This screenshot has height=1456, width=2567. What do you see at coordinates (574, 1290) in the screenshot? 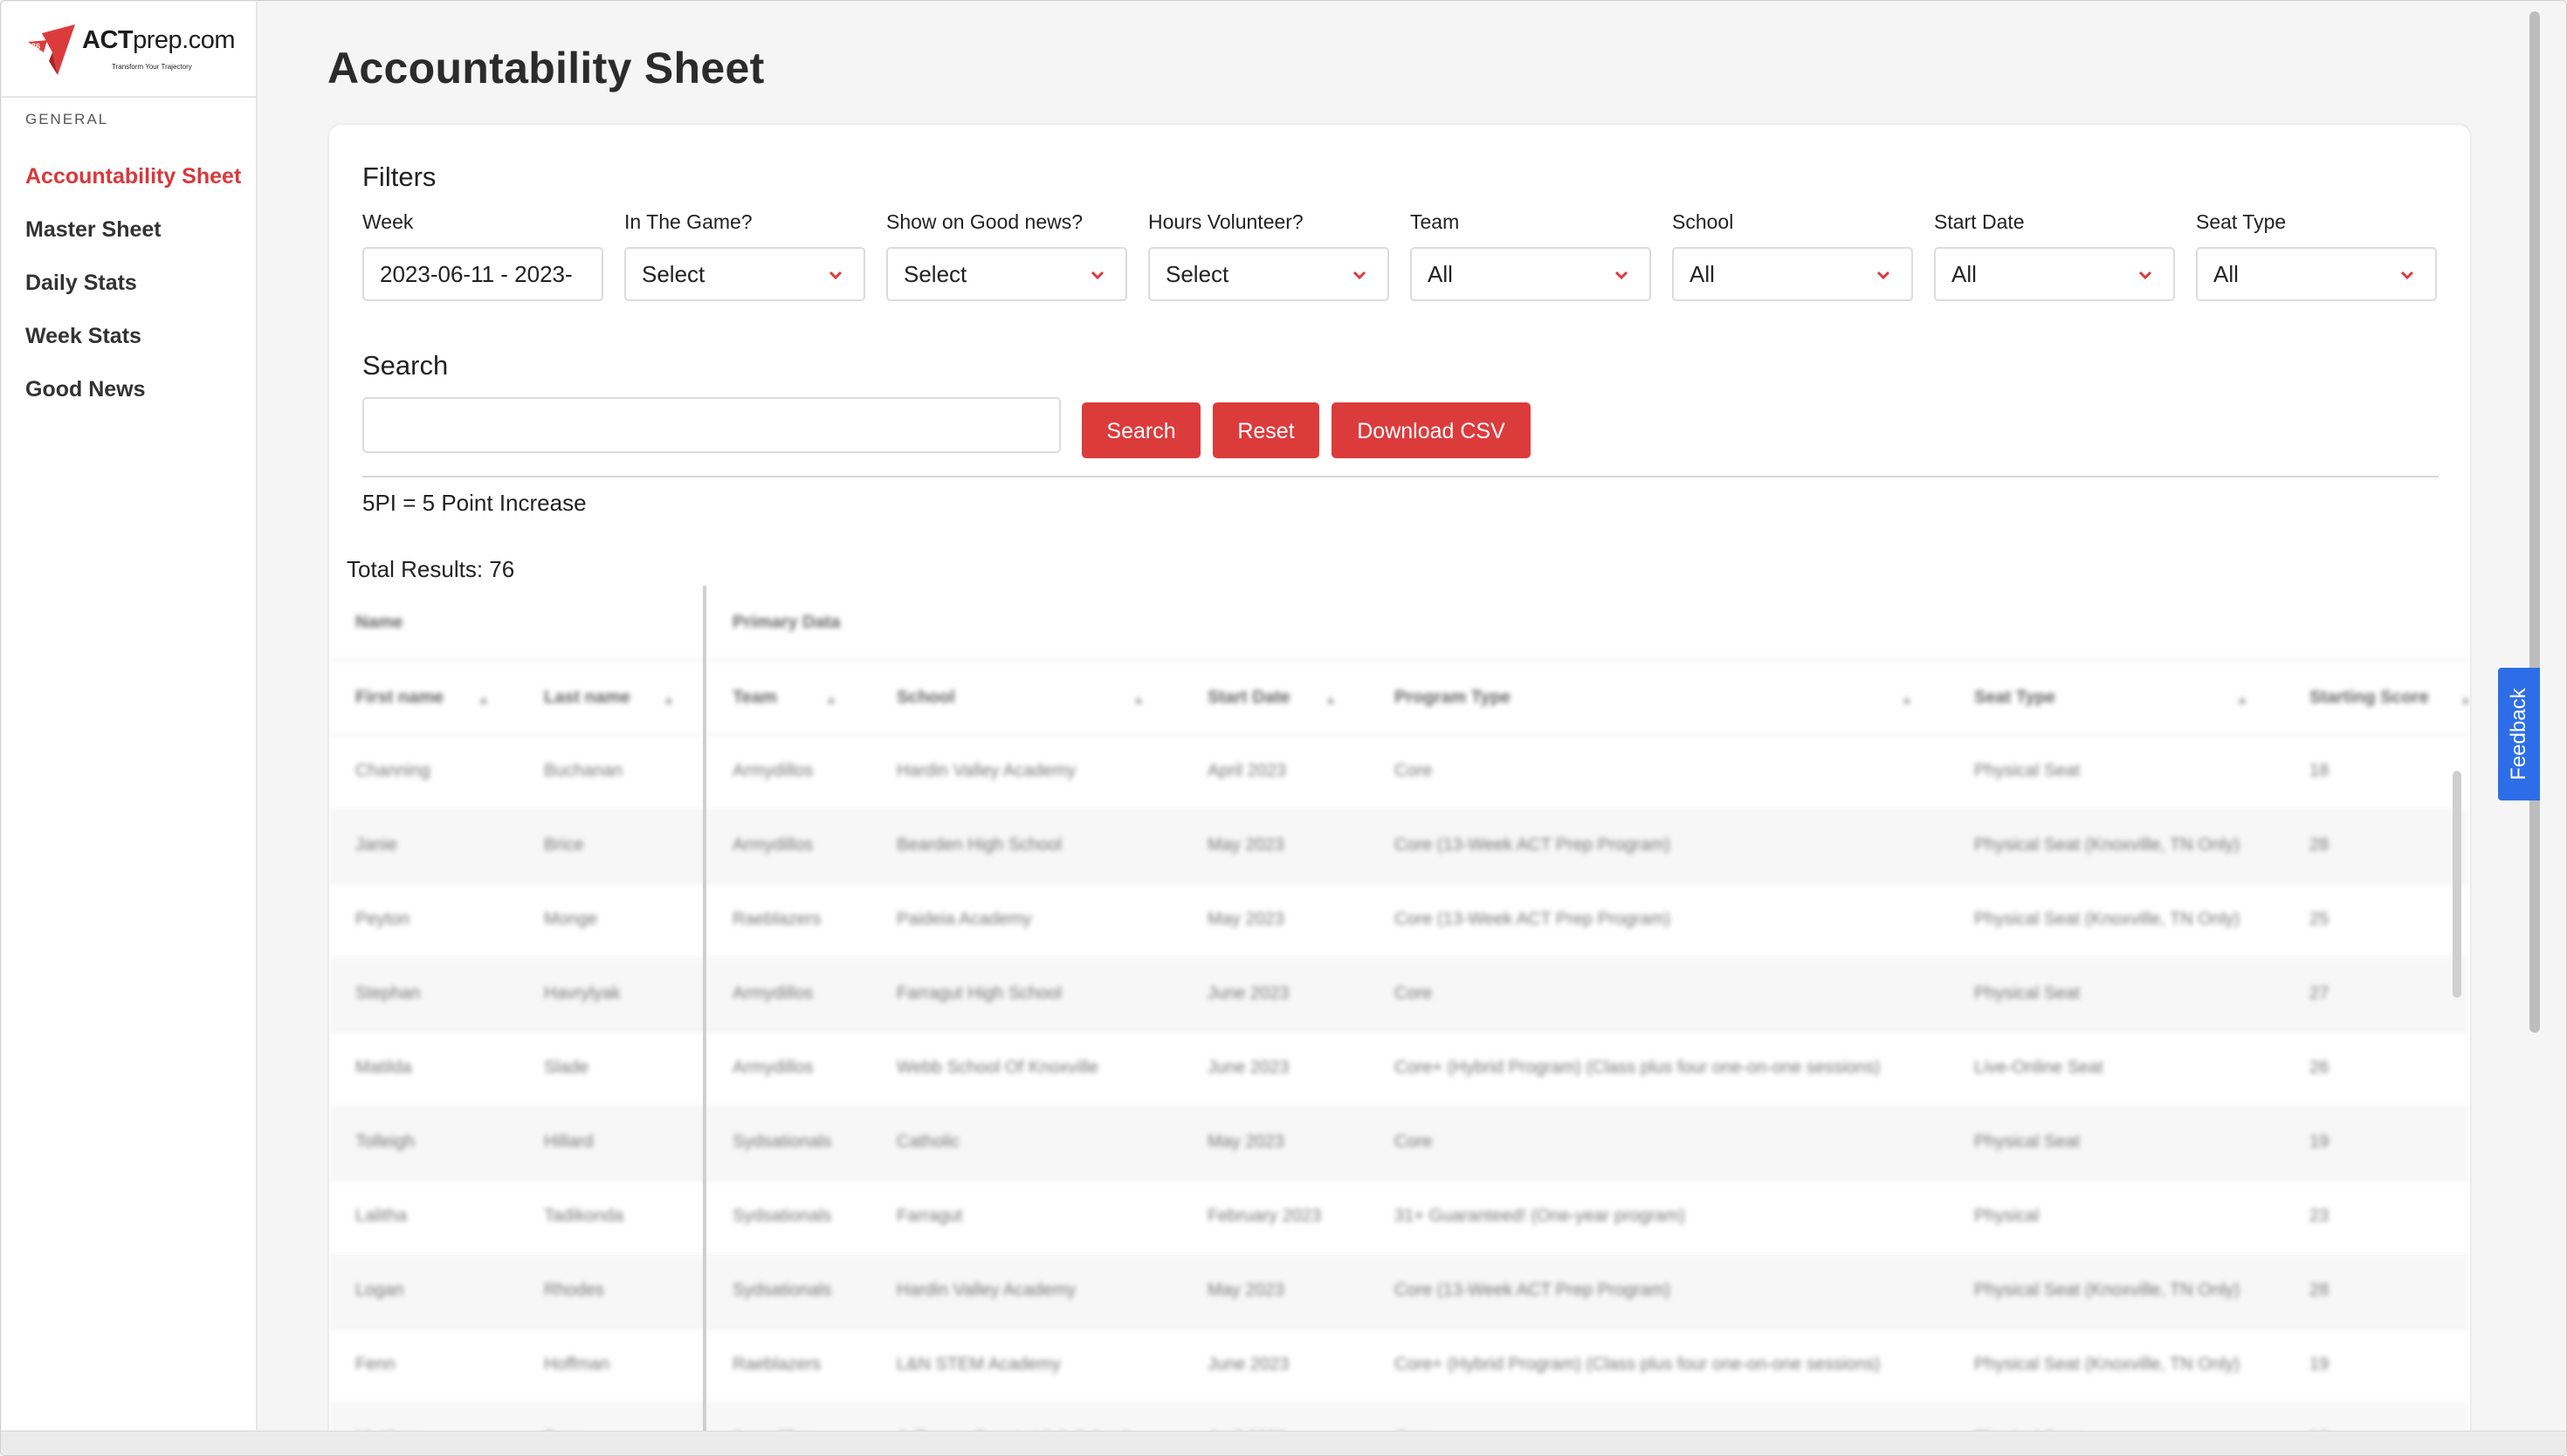
I see `cell-last-name: Rhodes` at bounding box center [574, 1290].